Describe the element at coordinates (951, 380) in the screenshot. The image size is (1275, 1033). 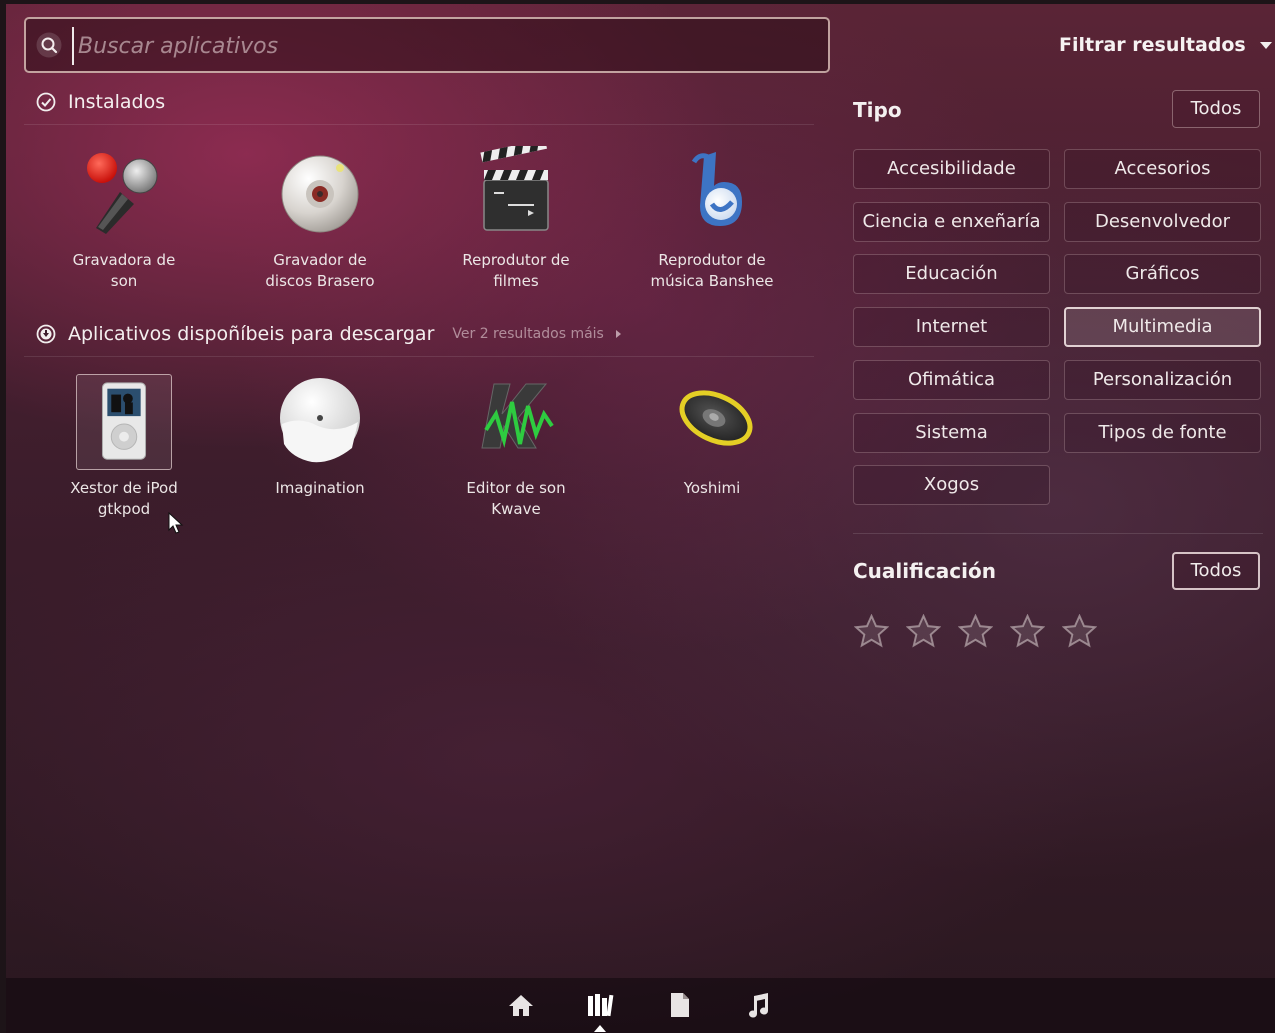
I see `filter-type-option: Ofimática` at that location.